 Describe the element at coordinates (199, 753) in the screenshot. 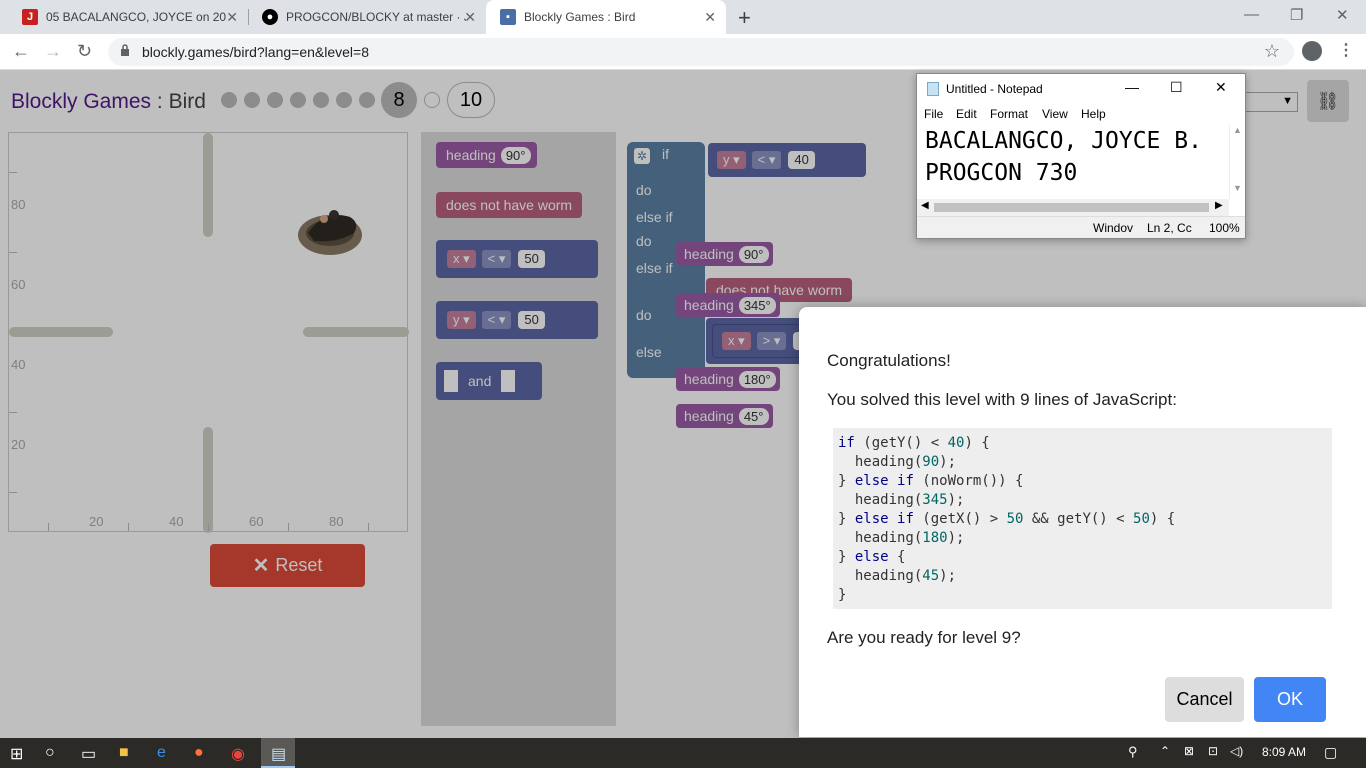

I see `firefox-icon: ●` at that location.